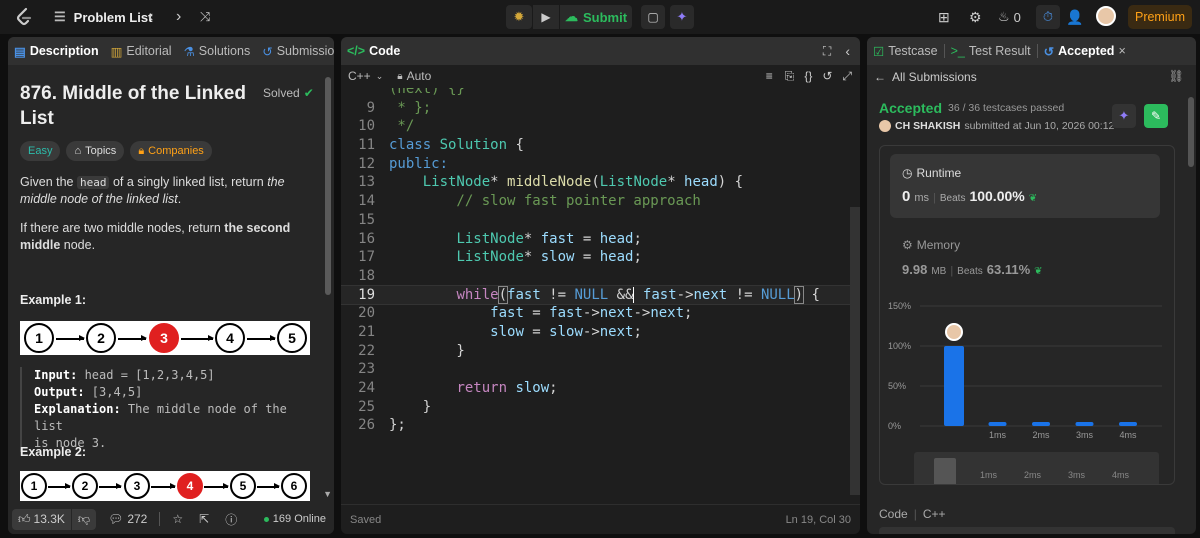 The image size is (1200, 538). What do you see at coordinates (365, 76) in the screenshot?
I see `language-select: C++ ⌄` at bounding box center [365, 76].